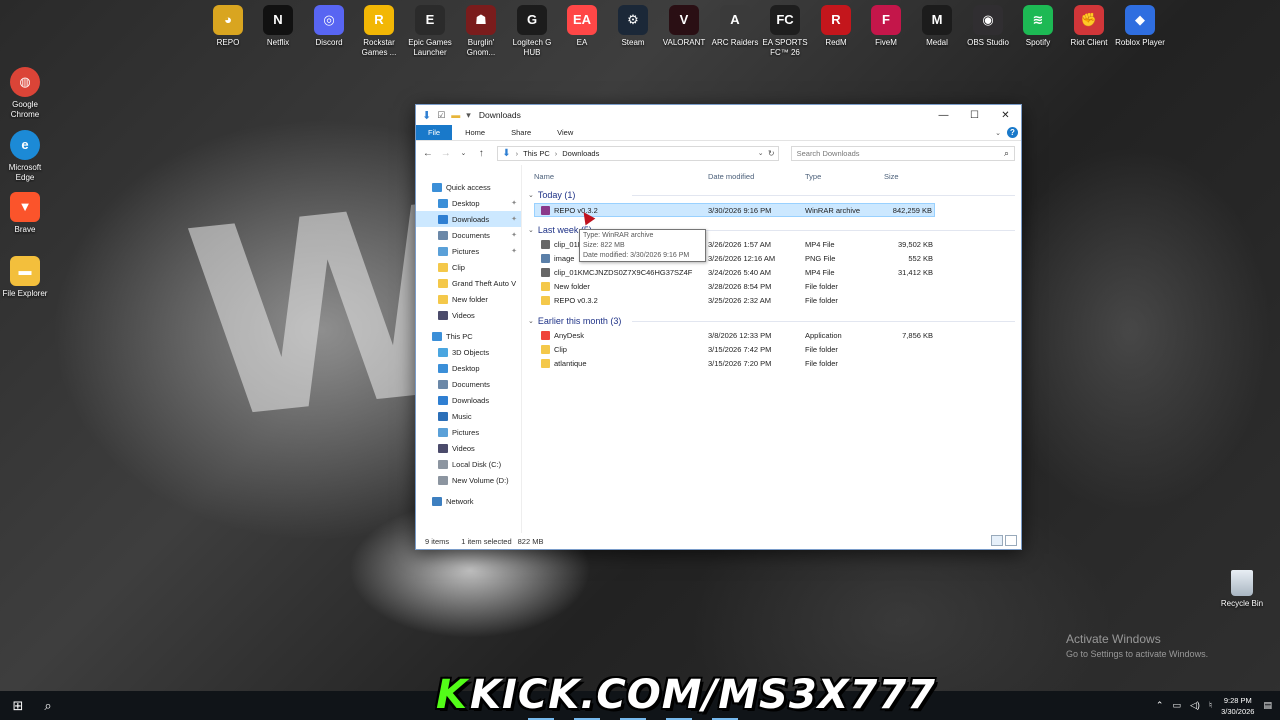 The width and height of the screenshot is (1280, 720). Describe the element at coordinates (1237, 706) in the screenshot. I see `clock: 9:28 PM 3/30/2026` at that location.